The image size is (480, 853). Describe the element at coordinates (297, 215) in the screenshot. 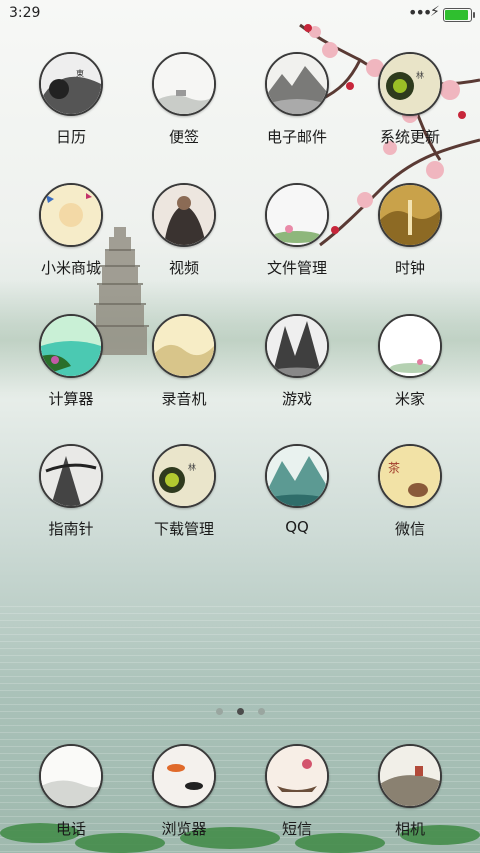

I see `lotus-pink-icon` at that location.